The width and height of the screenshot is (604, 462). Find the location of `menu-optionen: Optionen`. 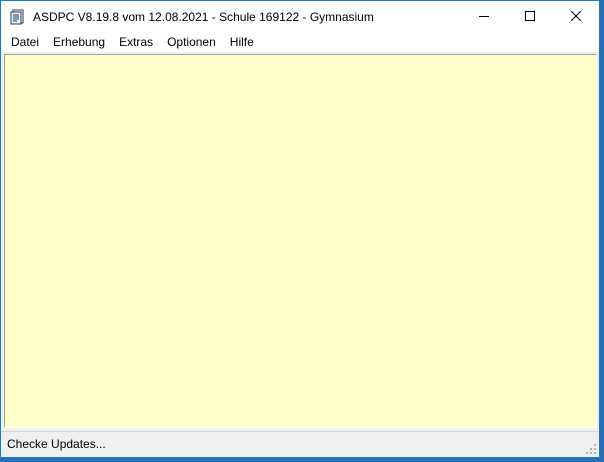

menu-optionen: Optionen is located at coordinates (191, 42).